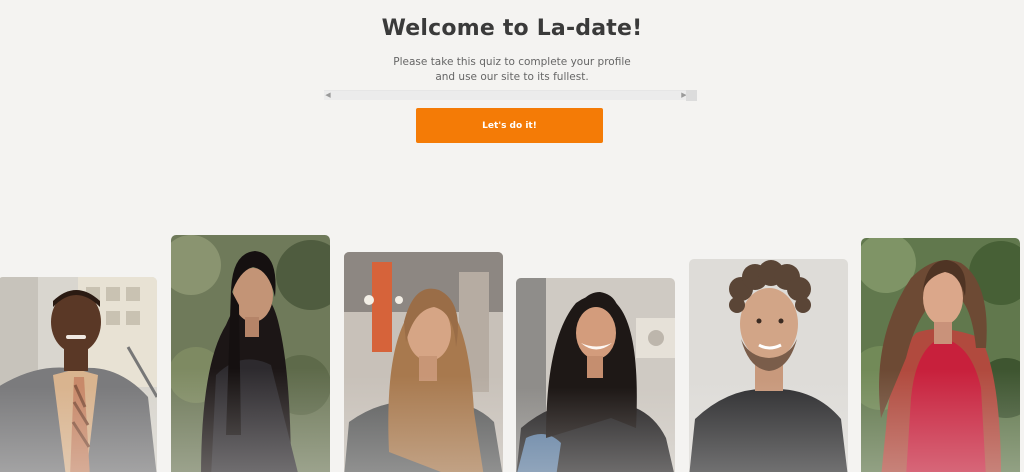 The height and width of the screenshot is (472, 1024). I want to click on profile-photo-man-curly-hair, so click(768, 365).